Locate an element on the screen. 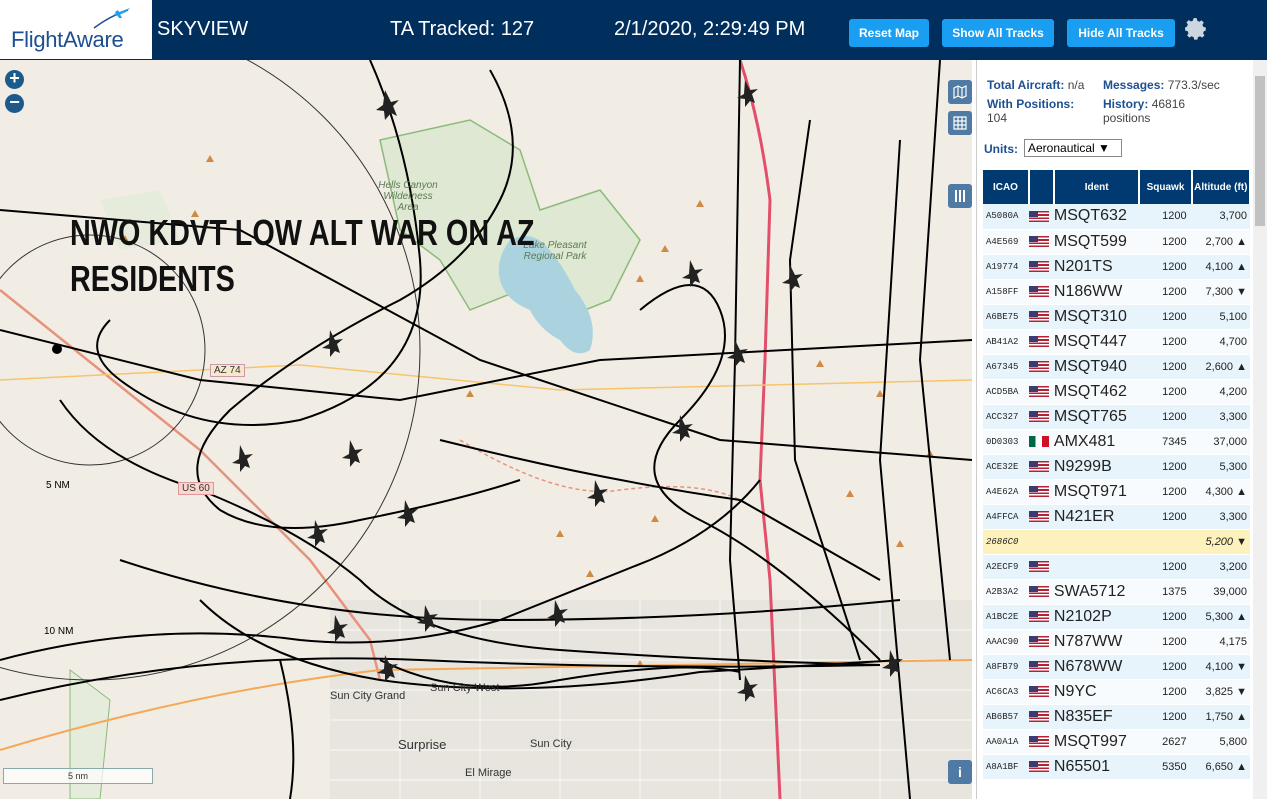 This screenshot has width=1267, height=799. aircraft-icao: A1BC2E is located at coordinates (1006, 617).